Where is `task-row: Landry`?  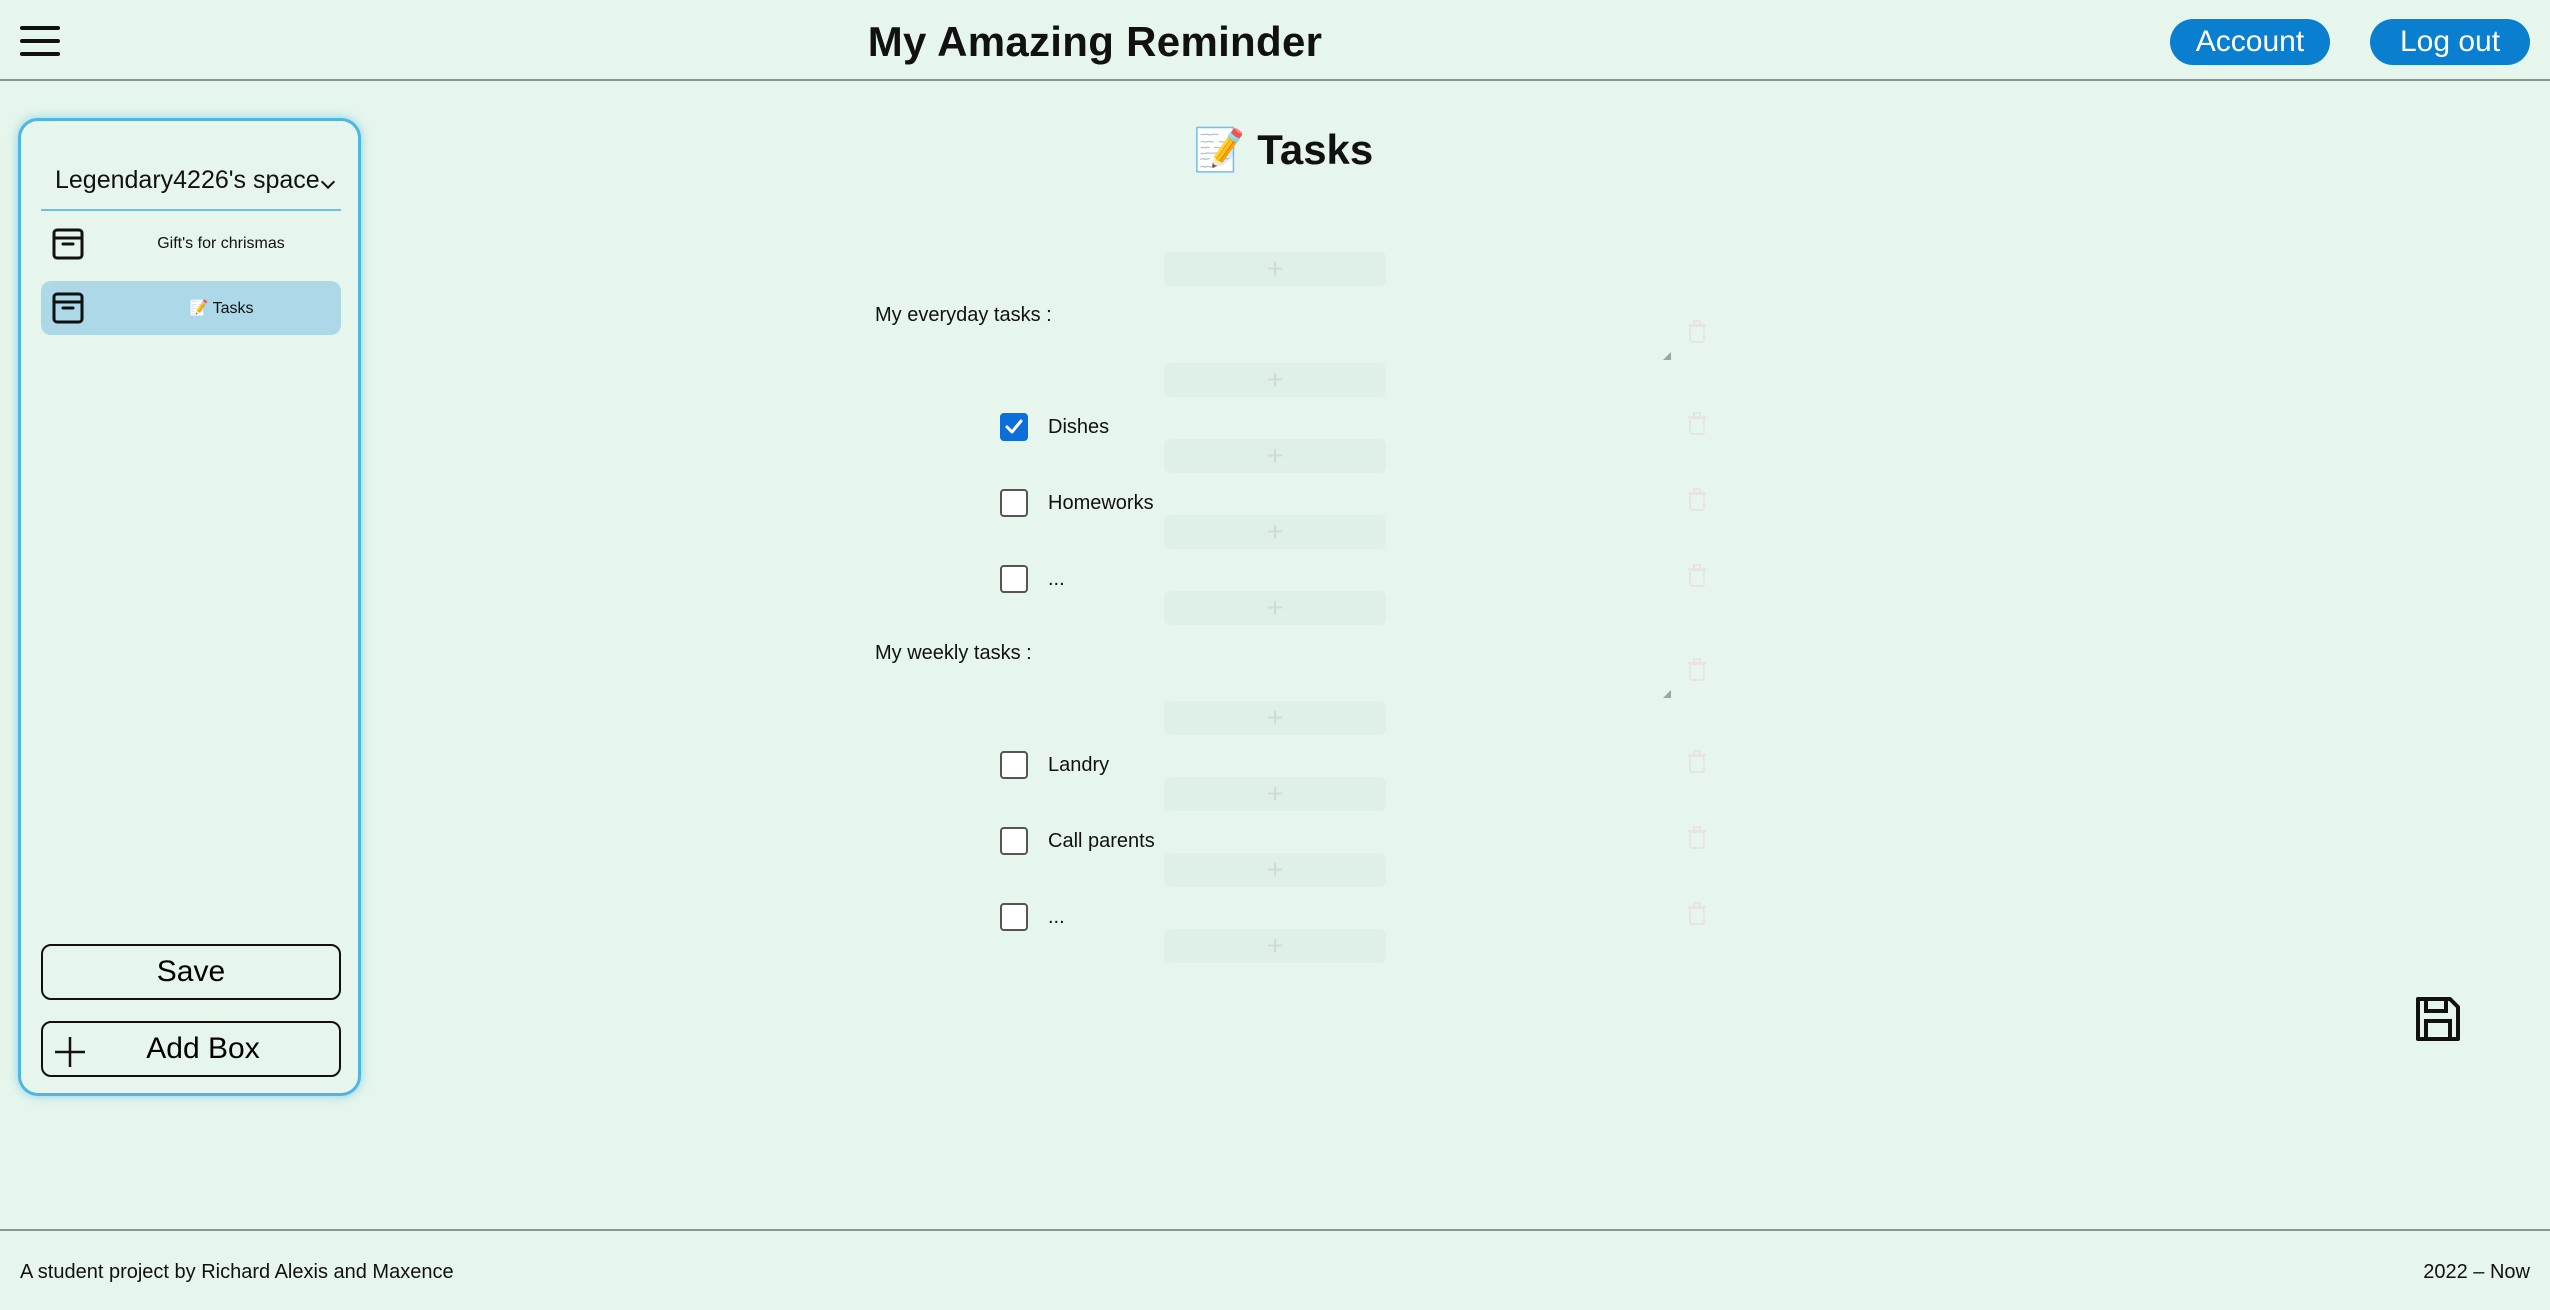 task-row: Landry is located at coordinates (1054, 765).